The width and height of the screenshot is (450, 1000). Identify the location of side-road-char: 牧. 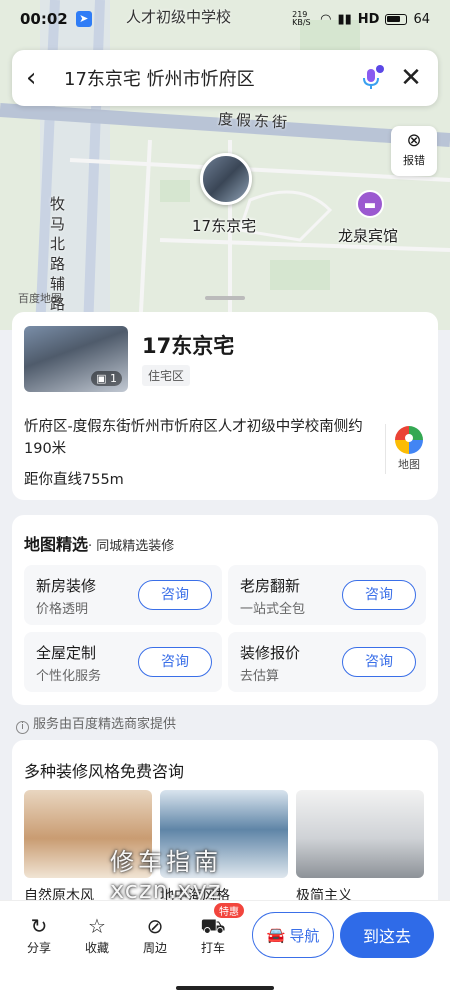
(58, 204).